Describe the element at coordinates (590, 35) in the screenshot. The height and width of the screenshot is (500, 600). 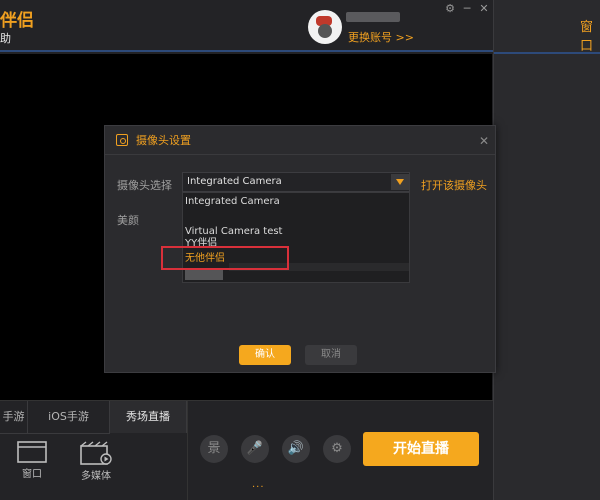
I see `tab-window: 窗口` at that location.